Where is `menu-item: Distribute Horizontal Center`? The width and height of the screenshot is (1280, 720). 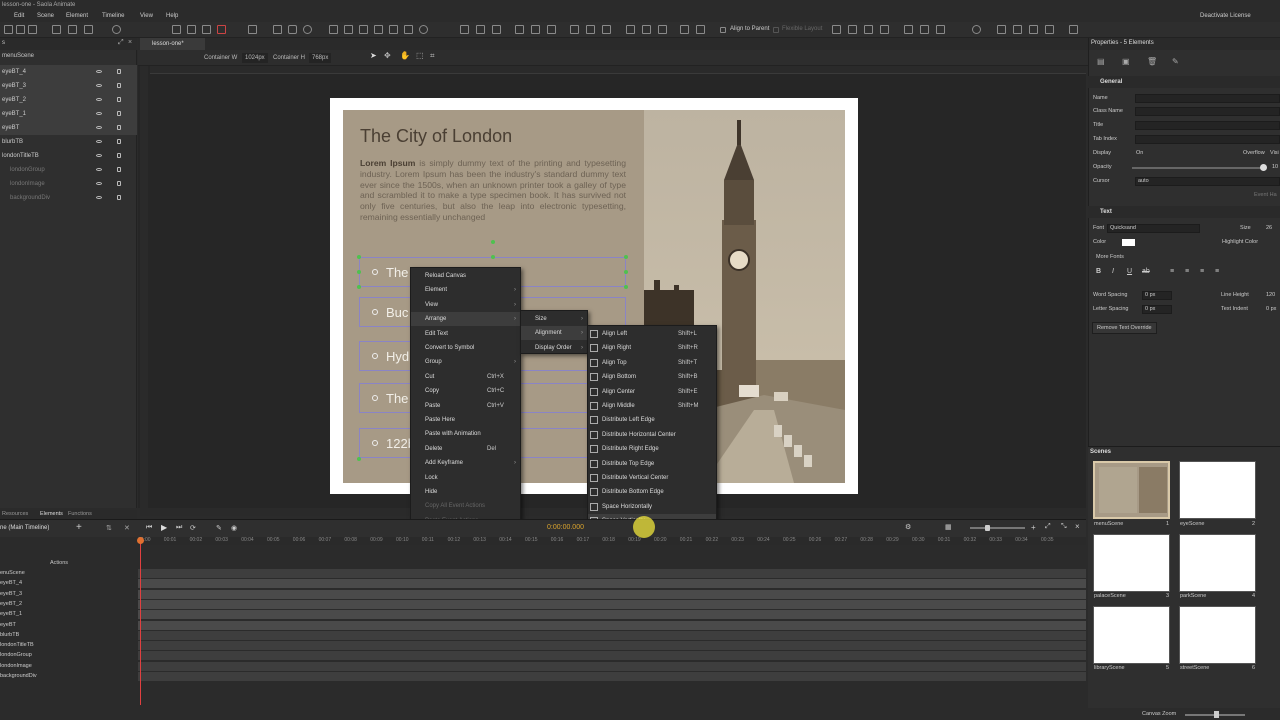
menu-item: Distribute Horizontal Center is located at coordinates (652, 435).